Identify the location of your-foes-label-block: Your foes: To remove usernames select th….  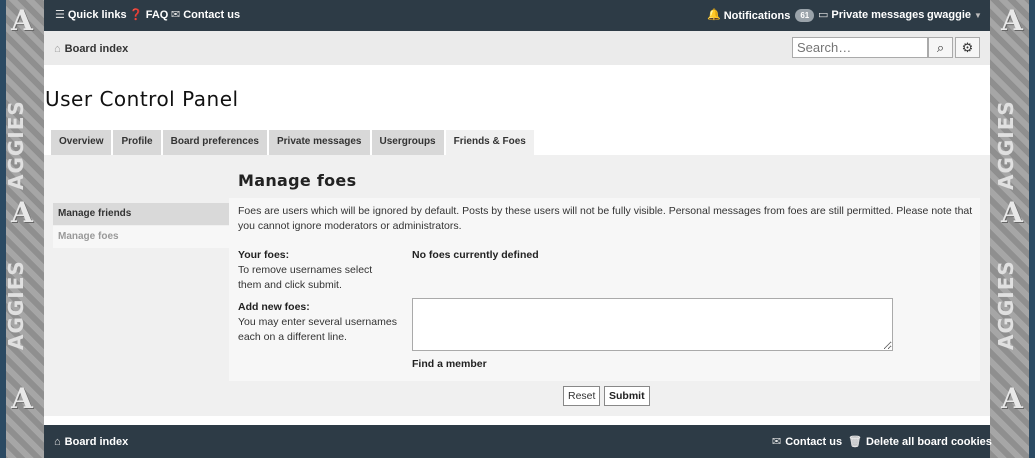
(318, 270).